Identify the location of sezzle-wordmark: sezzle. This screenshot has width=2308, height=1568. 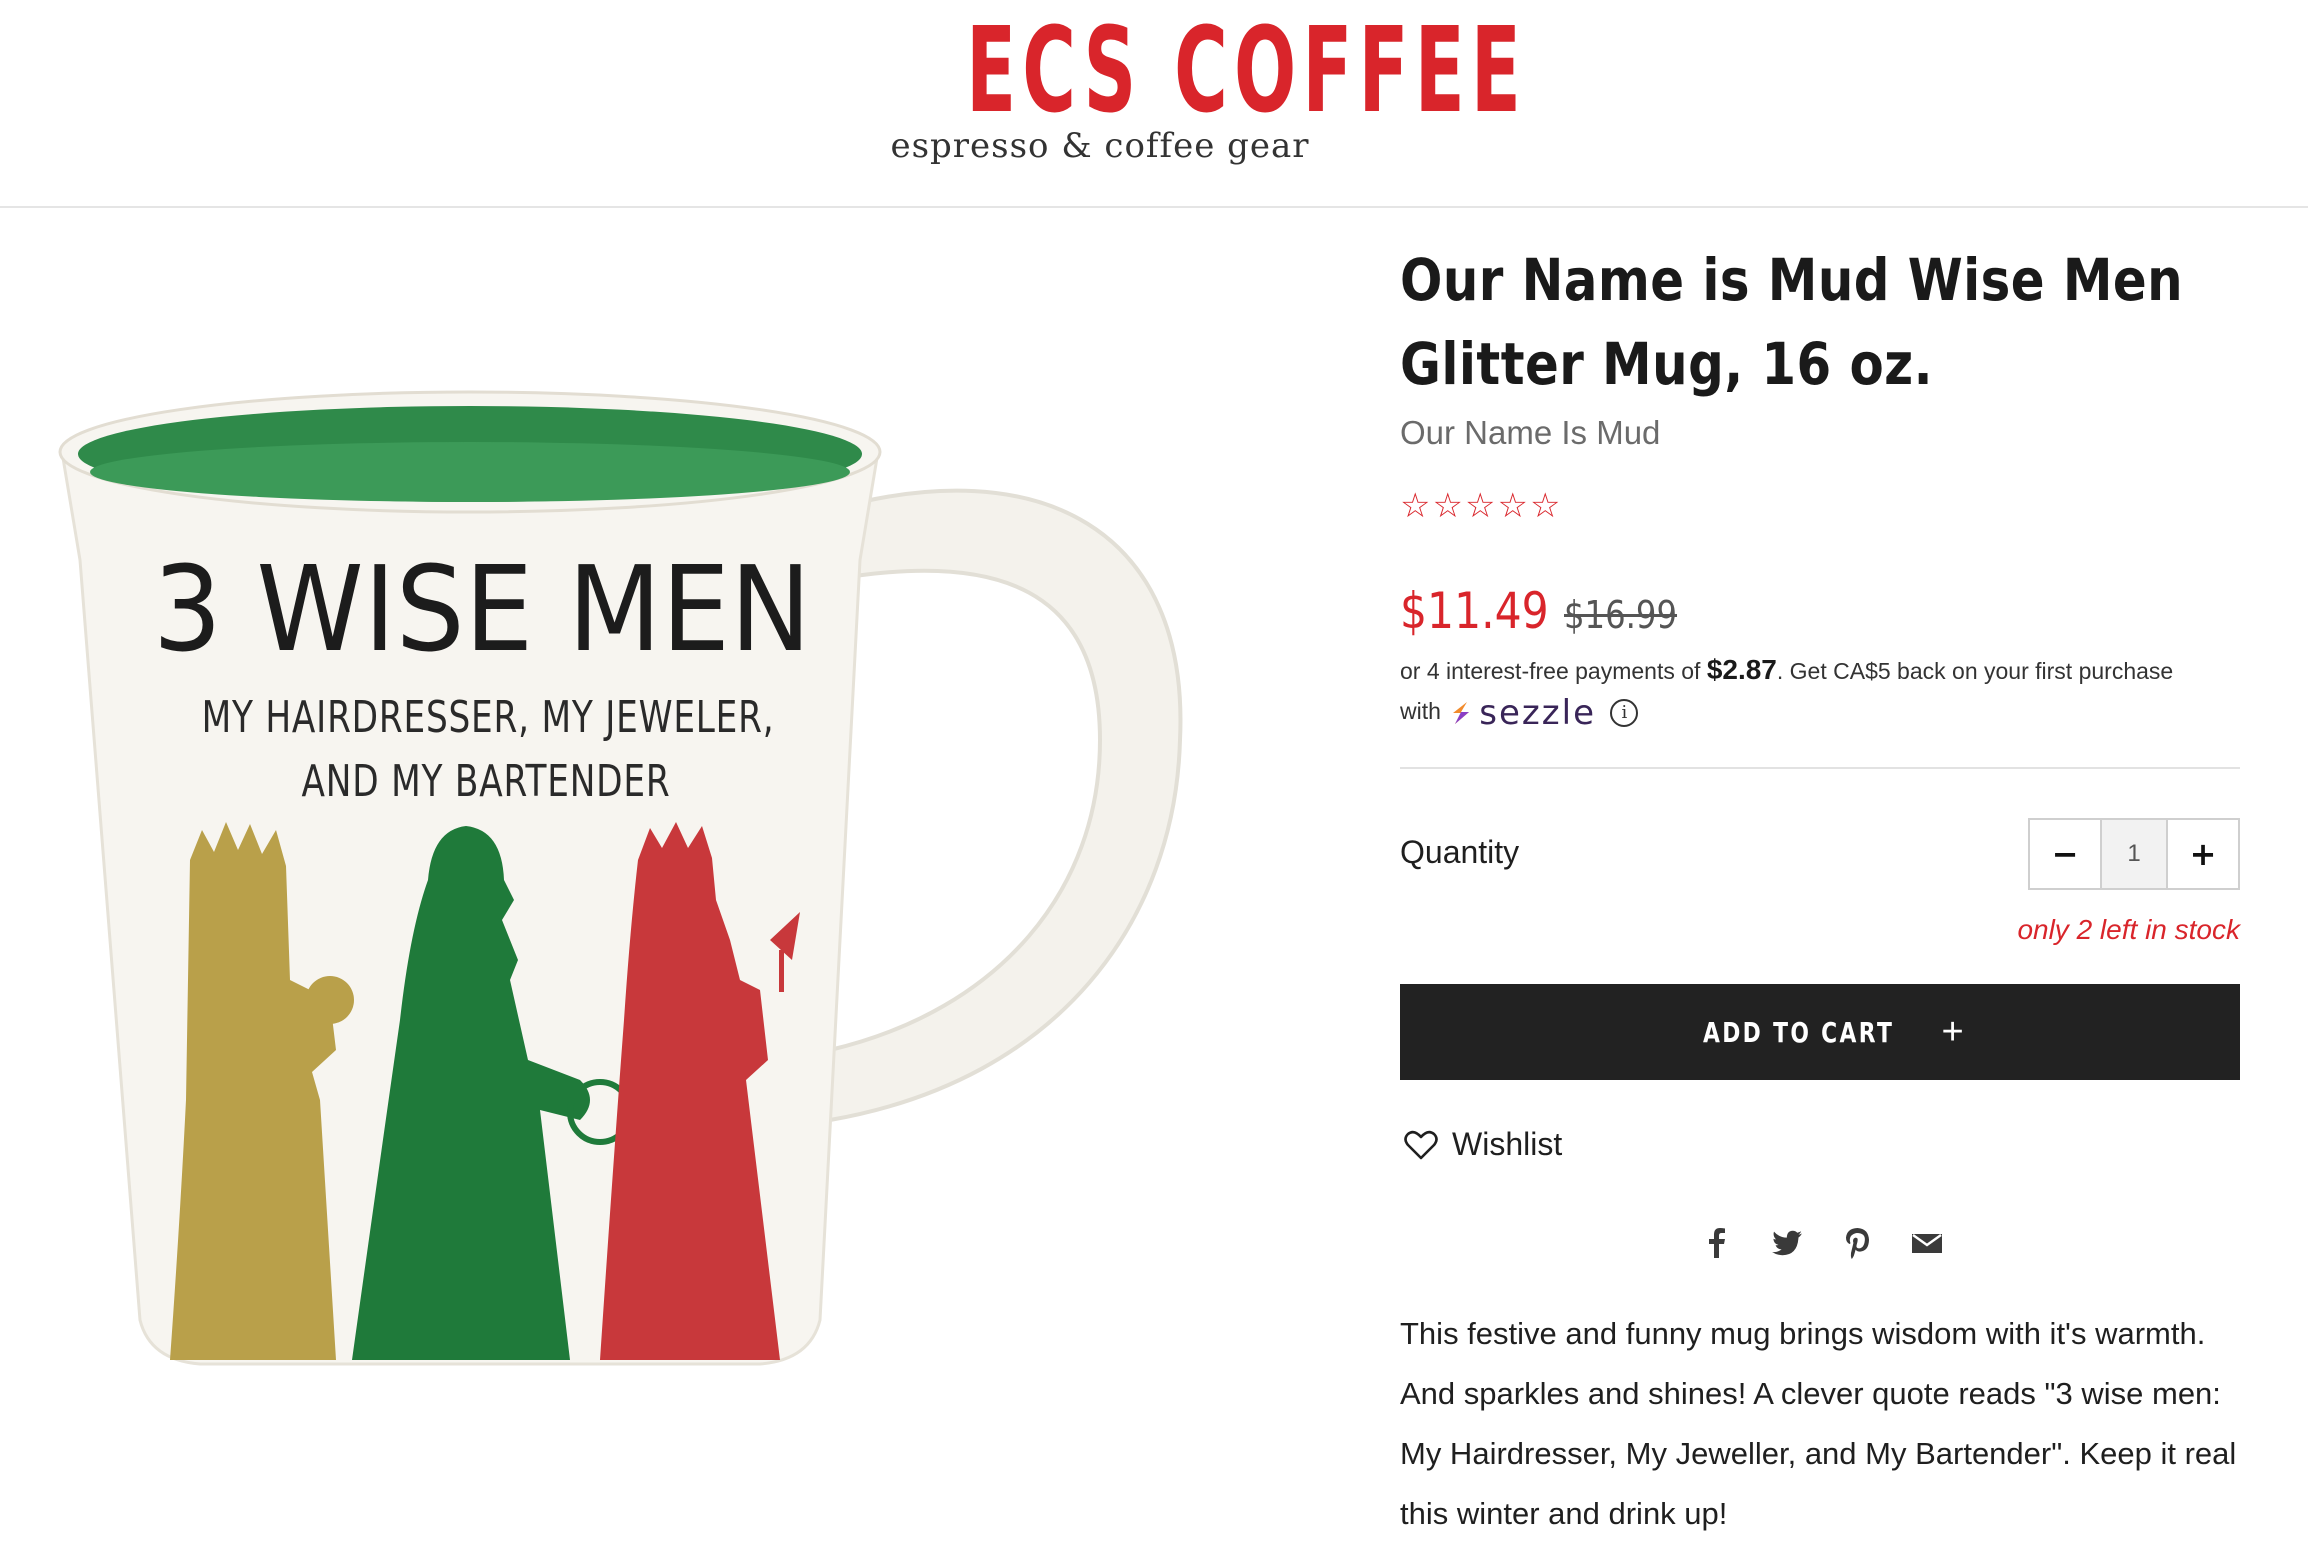
(1537, 712).